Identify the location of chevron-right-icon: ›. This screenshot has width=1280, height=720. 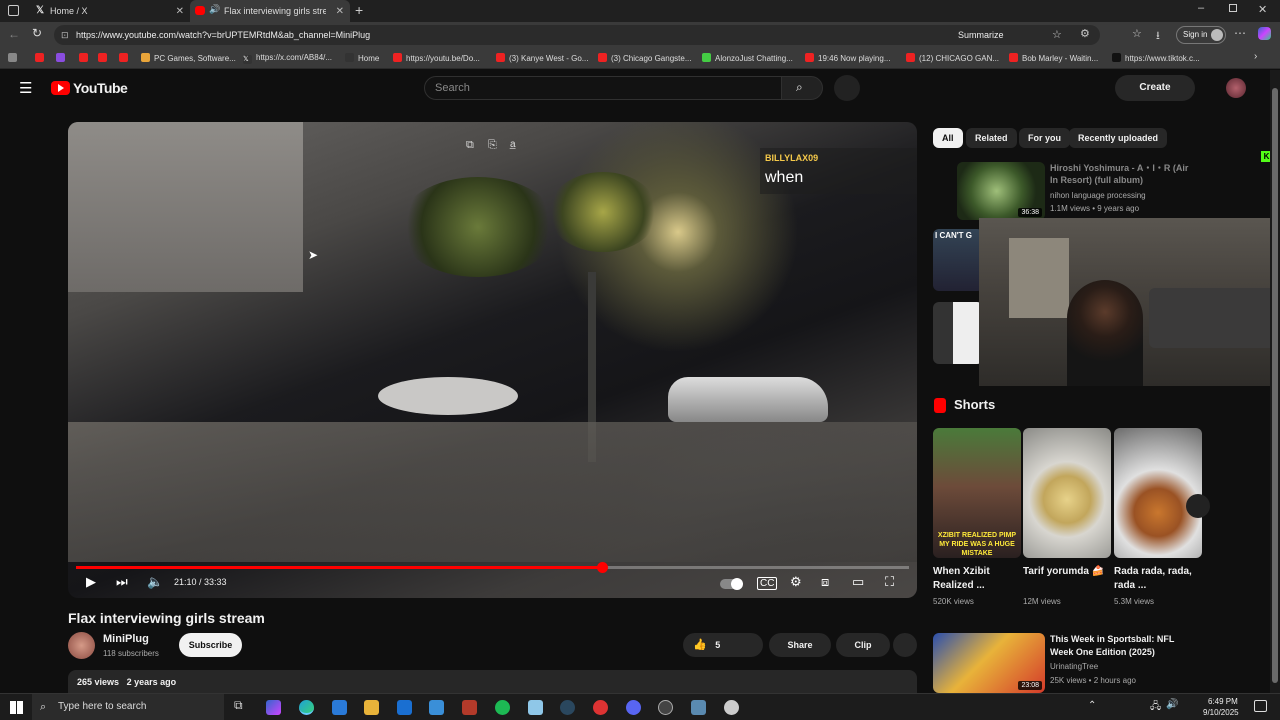
(1255, 56).